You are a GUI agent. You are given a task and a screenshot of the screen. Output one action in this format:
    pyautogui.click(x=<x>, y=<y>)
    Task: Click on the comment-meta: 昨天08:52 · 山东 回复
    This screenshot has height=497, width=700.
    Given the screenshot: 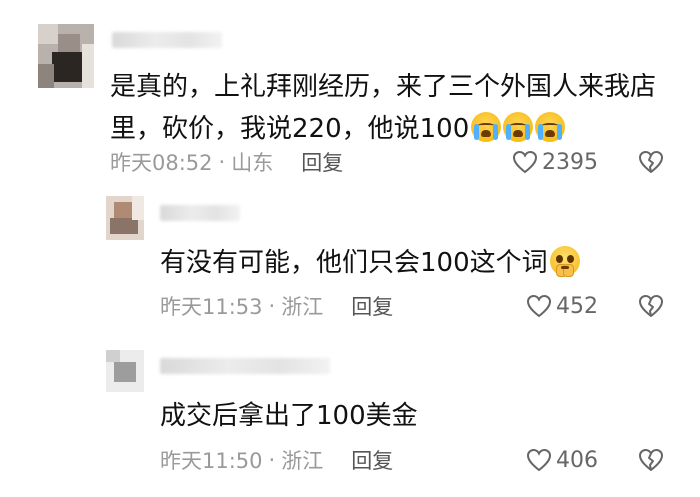 What is the action you would take?
    pyautogui.click(x=226, y=162)
    